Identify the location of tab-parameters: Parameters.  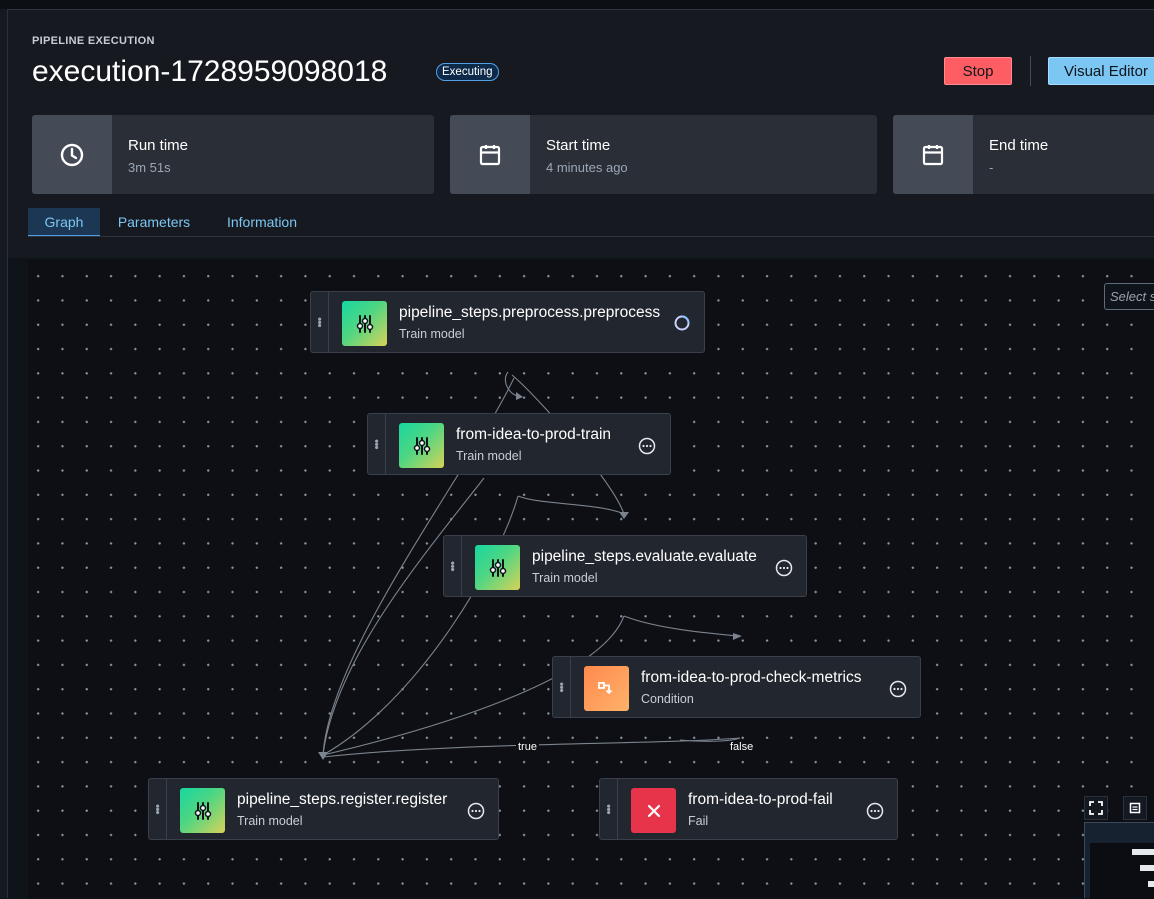
(154, 221).